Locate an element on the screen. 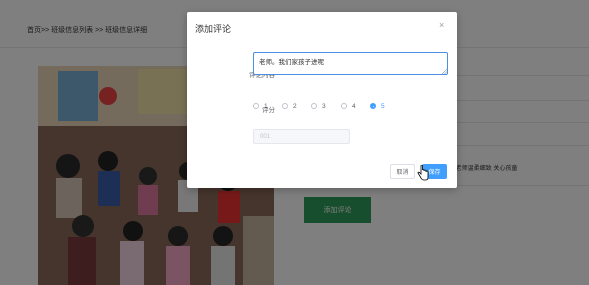 The width and height of the screenshot is (589, 285). score-radio-4: 4 is located at coordinates (348, 106).